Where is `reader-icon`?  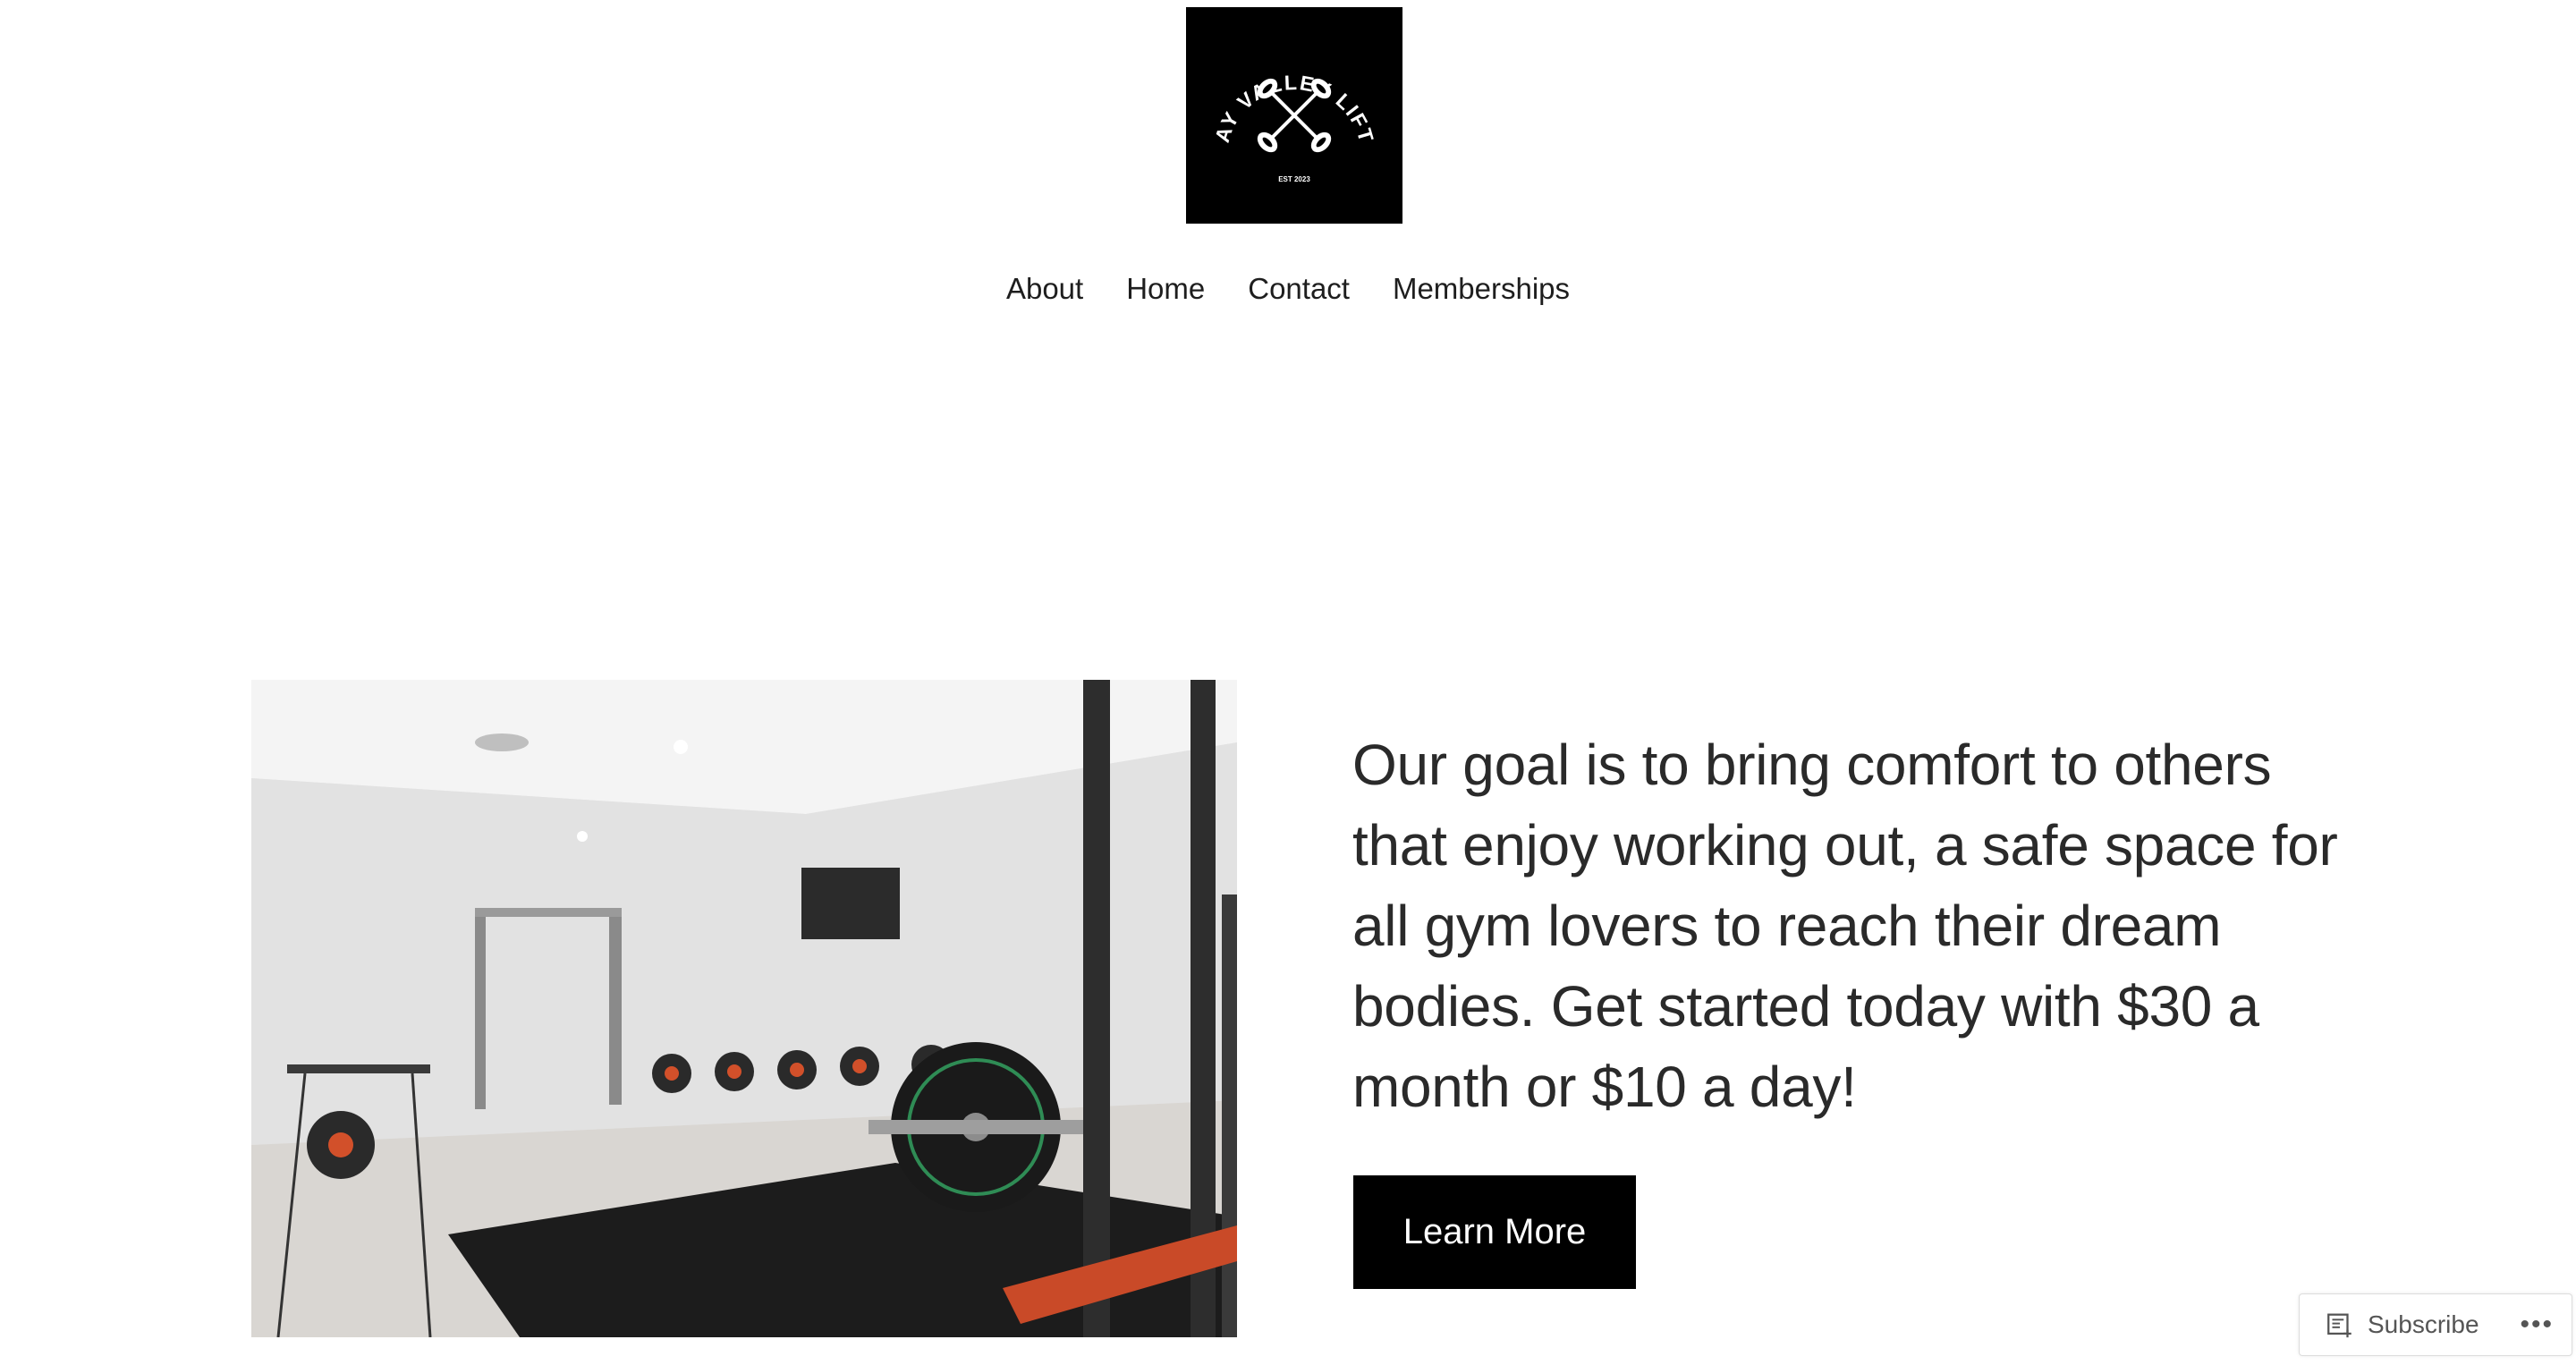 reader-icon is located at coordinates (2339, 1325).